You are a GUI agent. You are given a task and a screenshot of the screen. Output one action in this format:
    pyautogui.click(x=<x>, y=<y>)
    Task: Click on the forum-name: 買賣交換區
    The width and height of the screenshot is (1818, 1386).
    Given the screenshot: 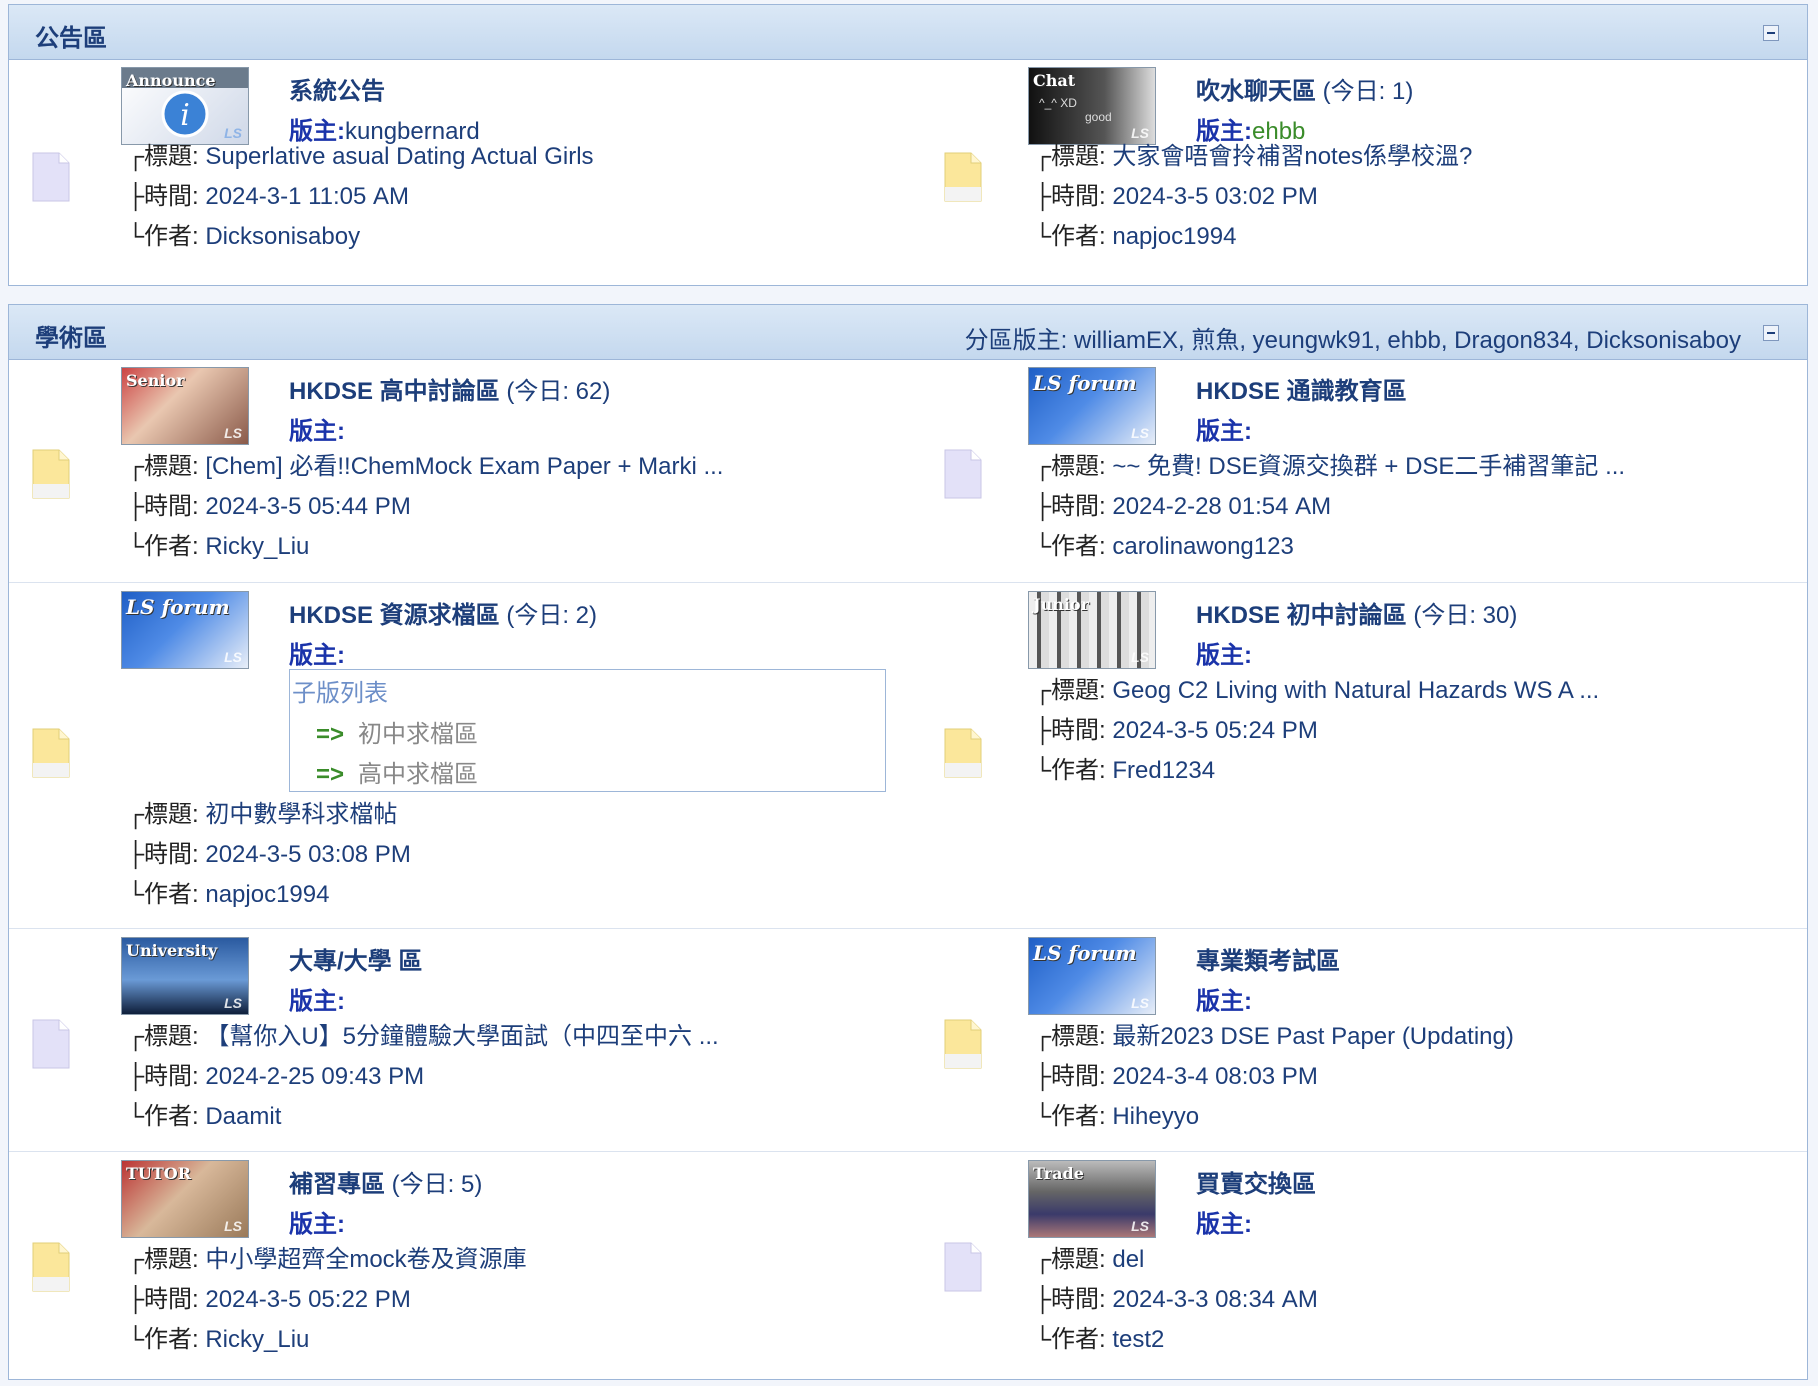 What is the action you would take?
    pyautogui.click(x=1256, y=1181)
    